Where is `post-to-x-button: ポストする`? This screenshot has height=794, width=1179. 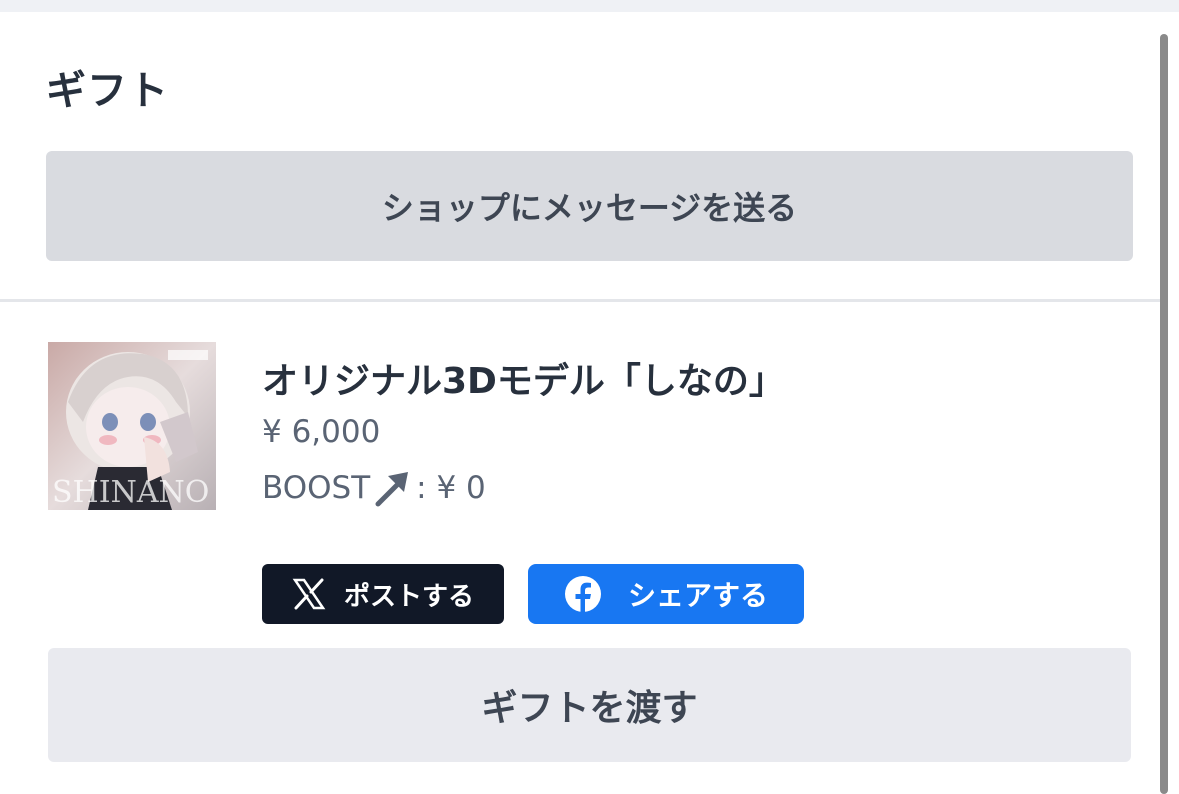 post-to-x-button: ポストする is located at coordinates (383, 594).